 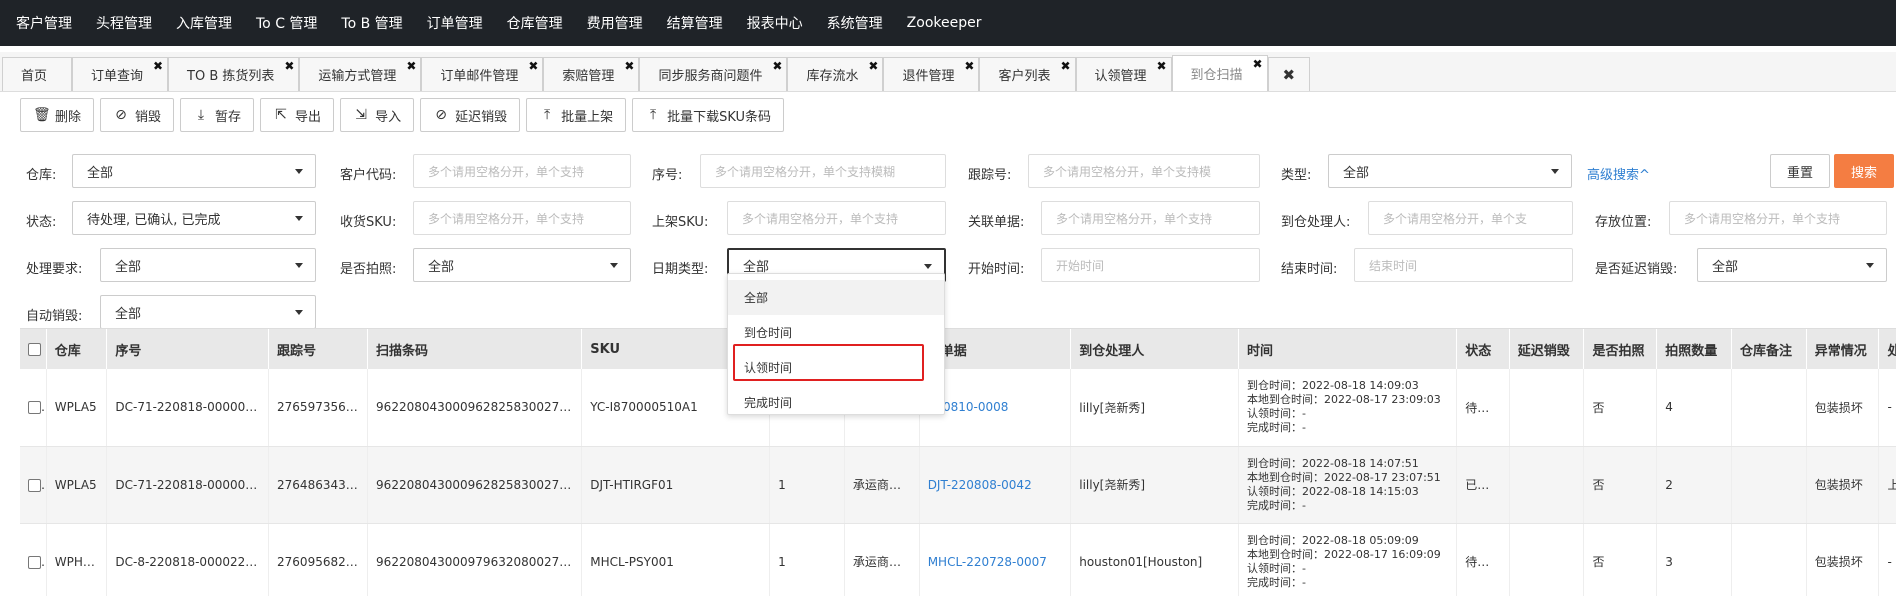 I want to click on toolbar-button-label: 销毁, so click(x=148, y=117).